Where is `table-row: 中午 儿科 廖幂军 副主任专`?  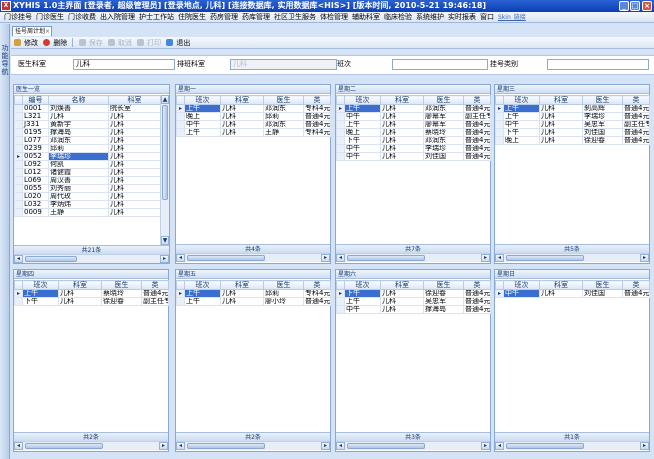 table-row: 中午 儿科 廖幂军 副主任专 is located at coordinates (413, 116).